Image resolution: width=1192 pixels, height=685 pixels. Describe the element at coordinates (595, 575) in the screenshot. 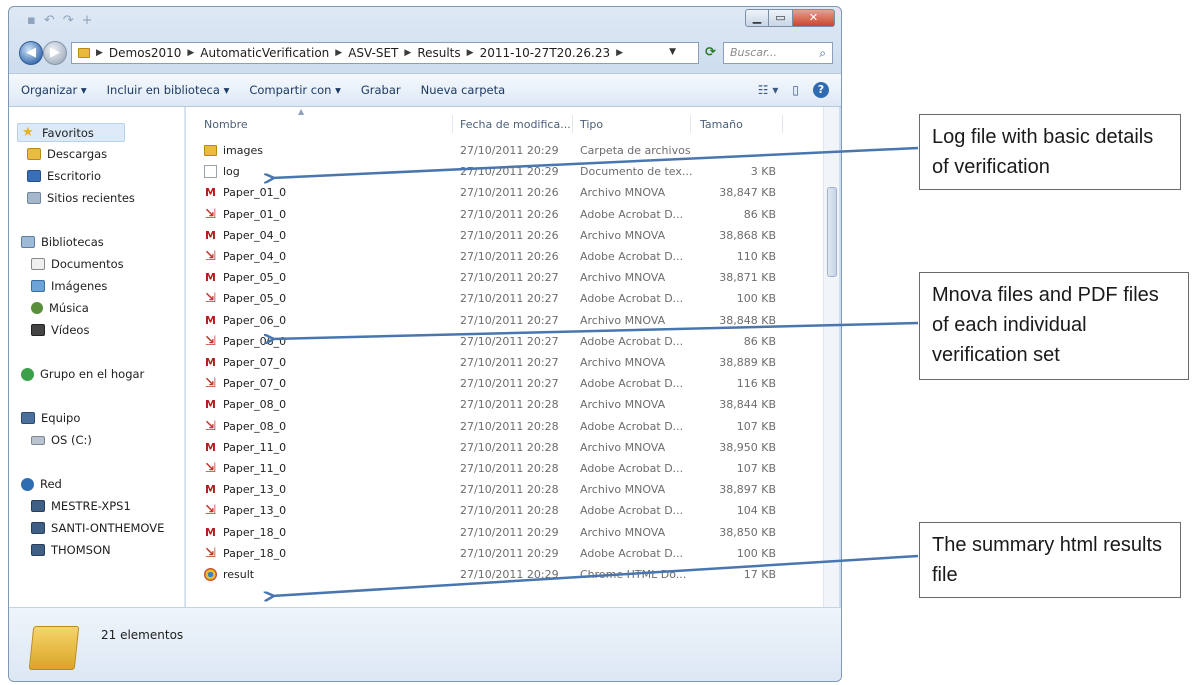

I see `arrow-to-result` at that location.